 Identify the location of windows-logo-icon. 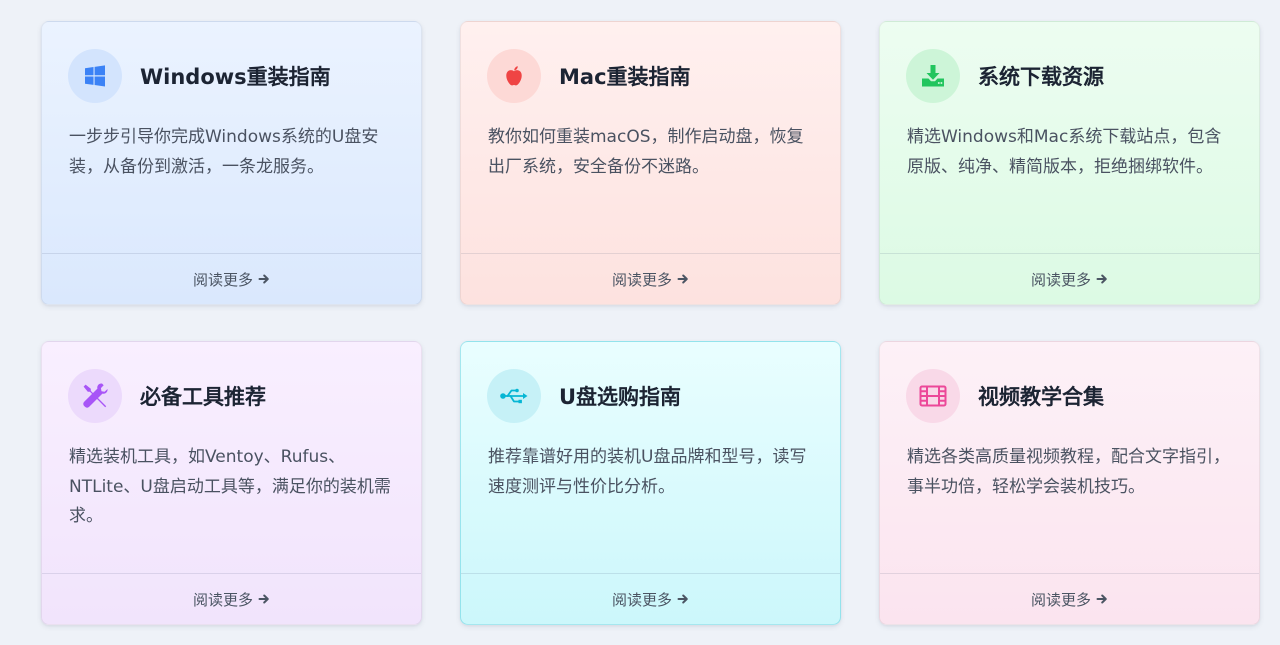
(95, 76).